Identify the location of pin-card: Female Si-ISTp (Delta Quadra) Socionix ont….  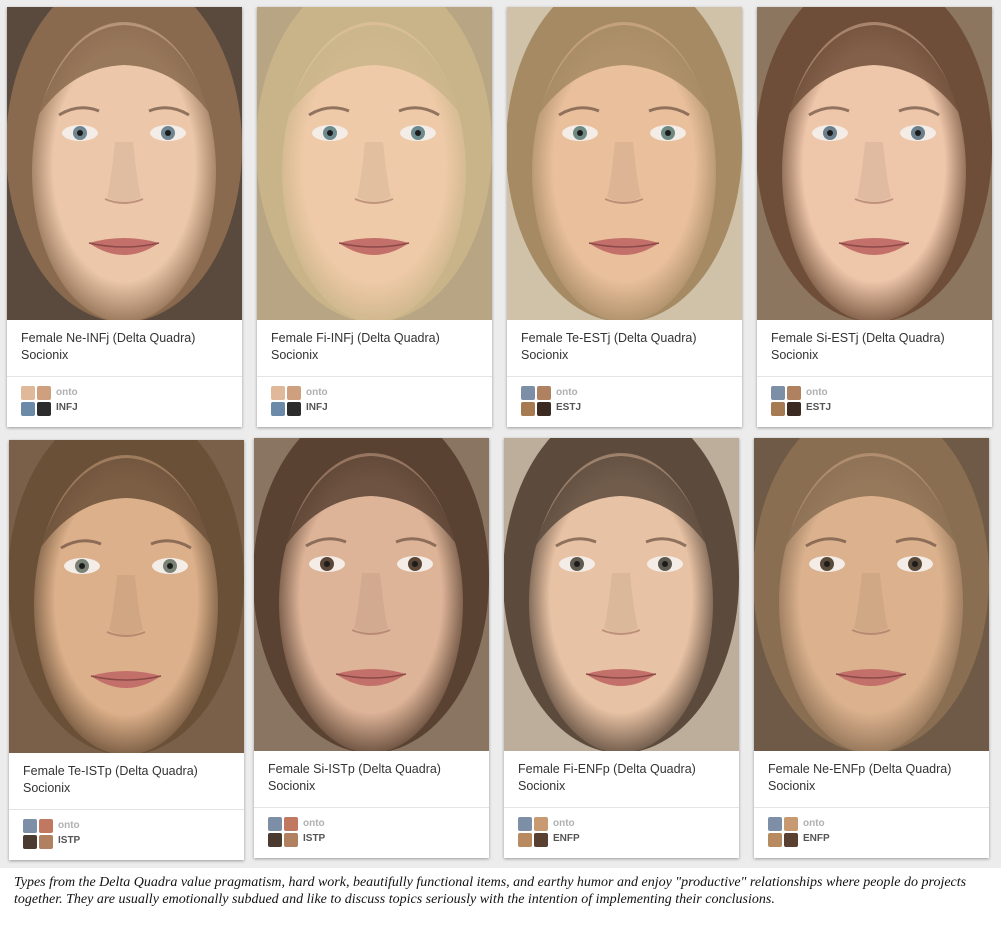
(371, 648).